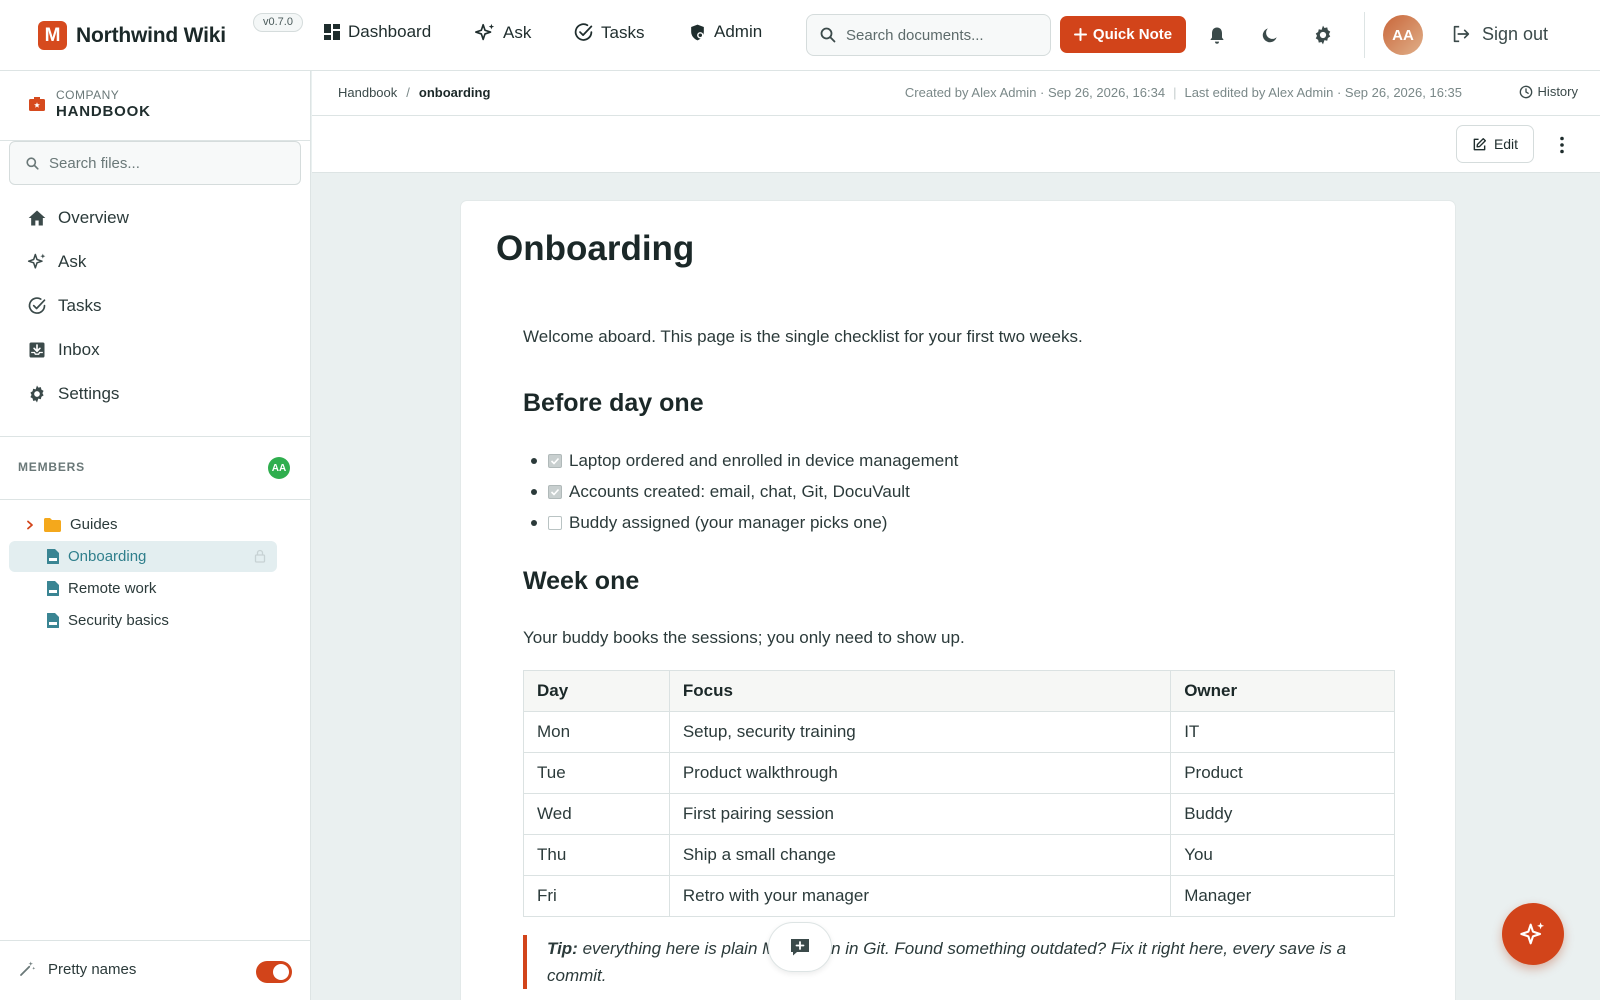 Image resolution: width=1600 pixels, height=1000 pixels. Describe the element at coordinates (89, 104) in the screenshot. I see `space-header: COMPANY HANDBOOK` at that location.